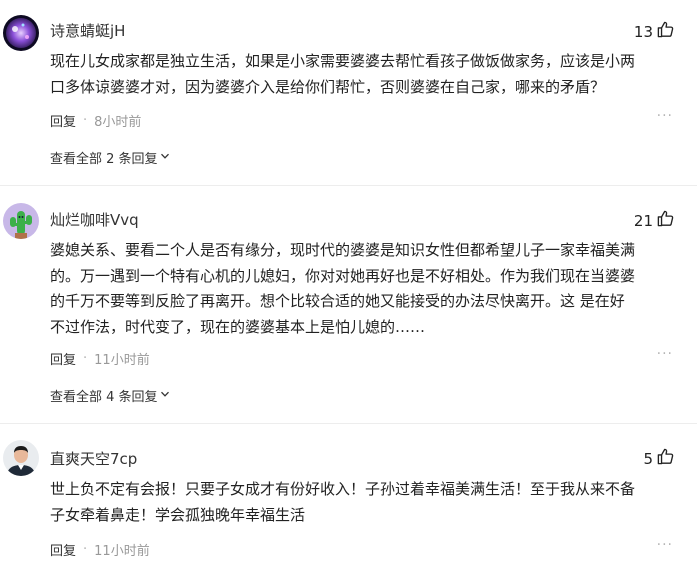 The width and height of the screenshot is (697, 585). Describe the element at coordinates (343, 250) in the screenshot. I see `comment-line: 婆媳关系、要看二个人是否有缘分，现时代的婆婆是知识女性但都希望儿子一家幸福美满` at that location.